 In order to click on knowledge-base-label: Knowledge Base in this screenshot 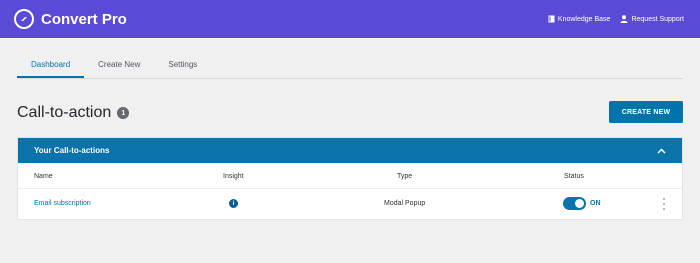, I will do `click(584, 19)`.